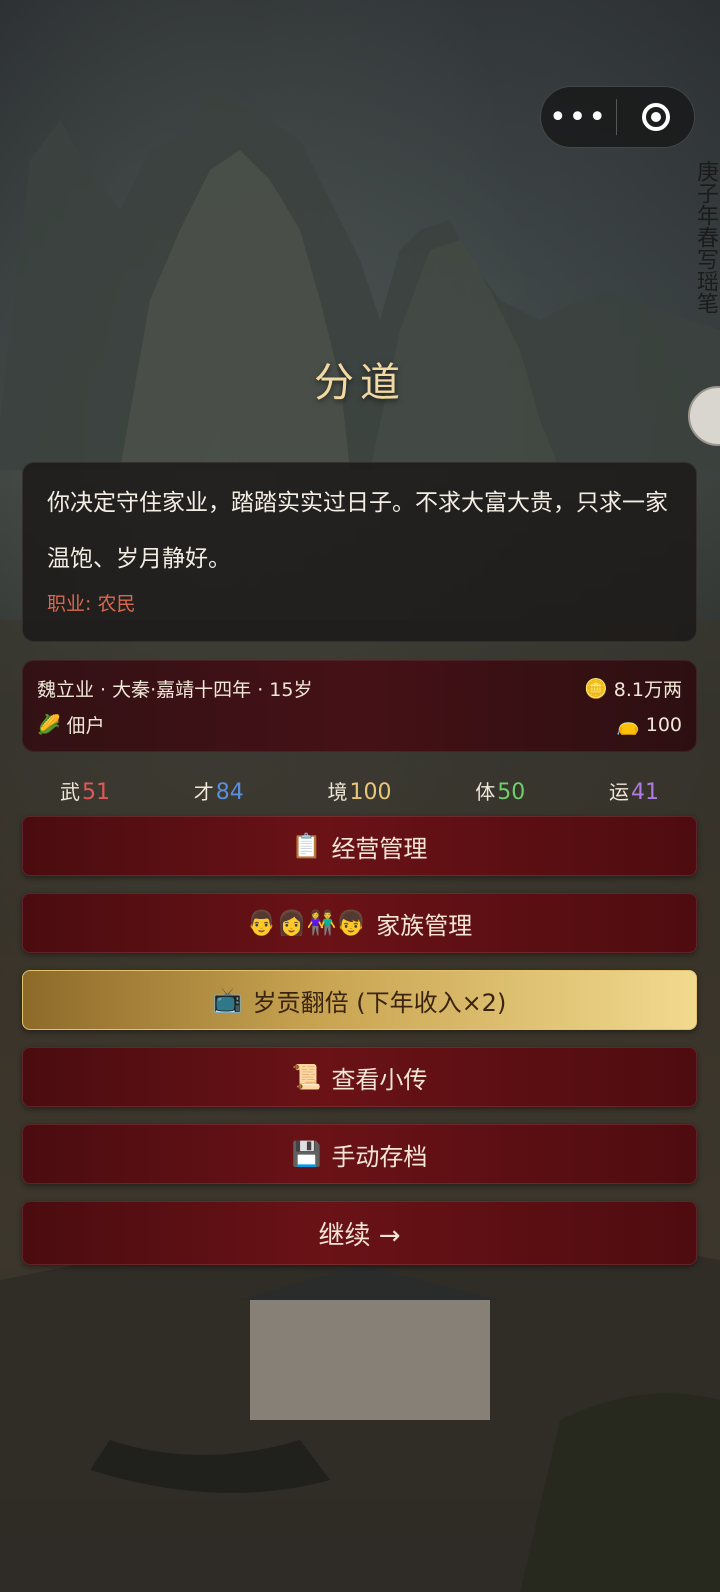 The width and height of the screenshot is (720, 1592). I want to click on more-menu-button: •••, so click(578, 117).